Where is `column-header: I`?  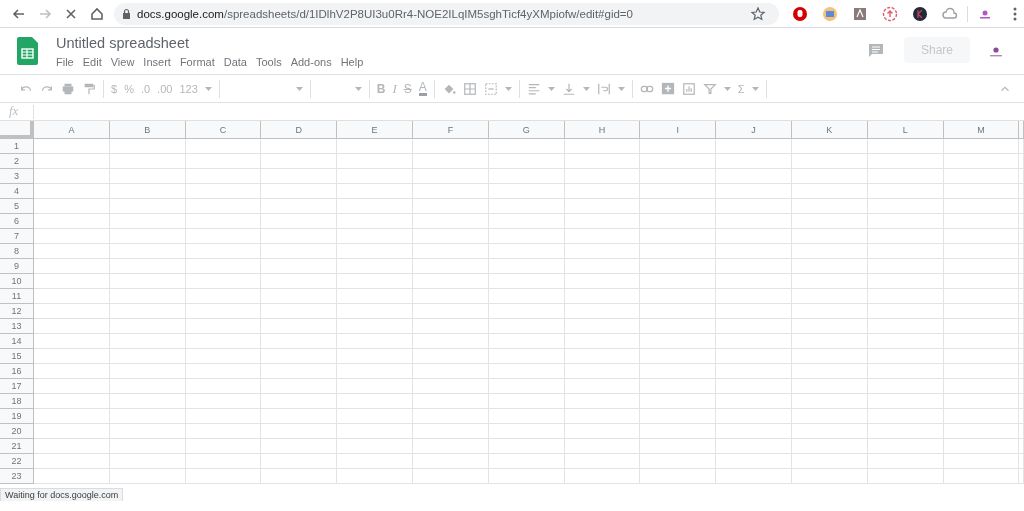
column-header: I is located at coordinates (678, 130).